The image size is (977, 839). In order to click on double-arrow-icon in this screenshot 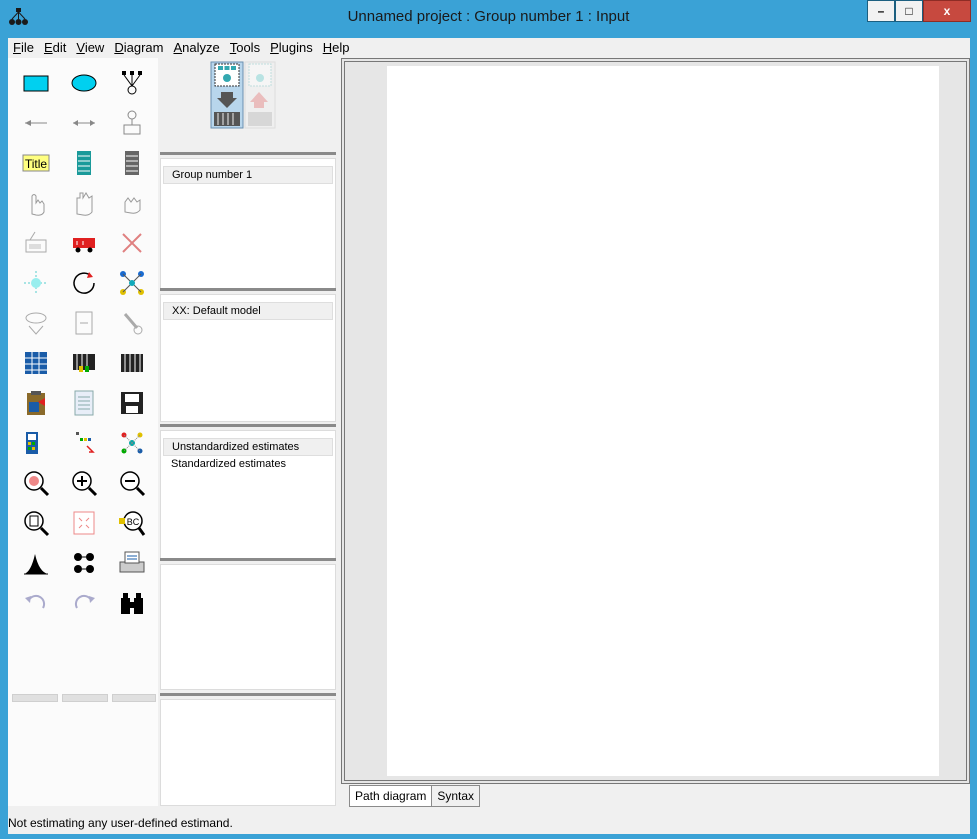, I will do `click(84, 123)`.